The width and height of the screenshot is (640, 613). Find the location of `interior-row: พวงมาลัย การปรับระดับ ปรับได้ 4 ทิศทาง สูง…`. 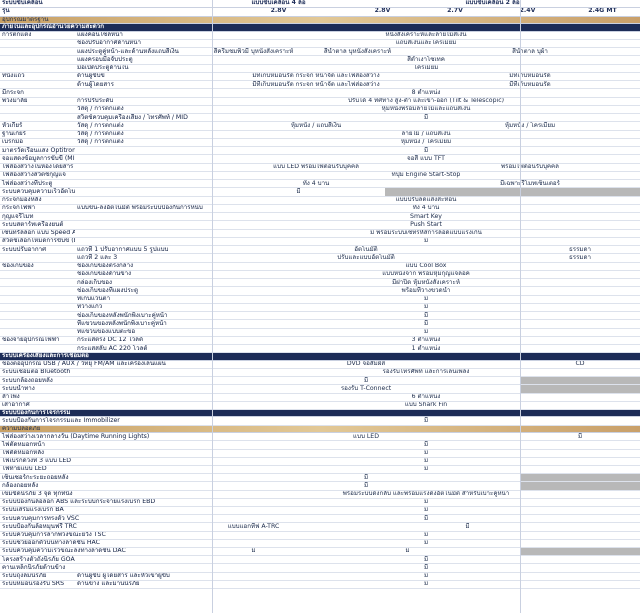

interior-row: พวงมาลัย การปรับระดับ ปรับได้ 4 ทิศทาง สูง… is located at coordinates (320, 102).